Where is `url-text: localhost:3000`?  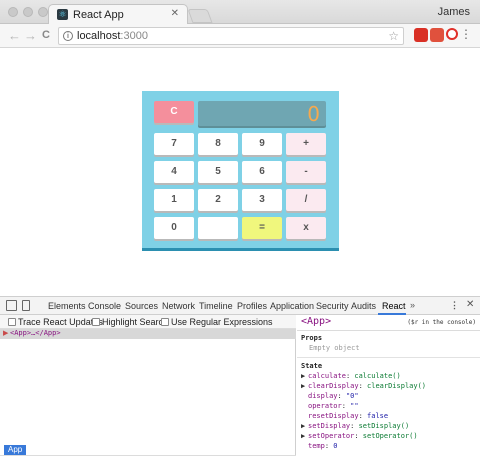 url-text: localhost:3000 is located at coordinates (112, 36).